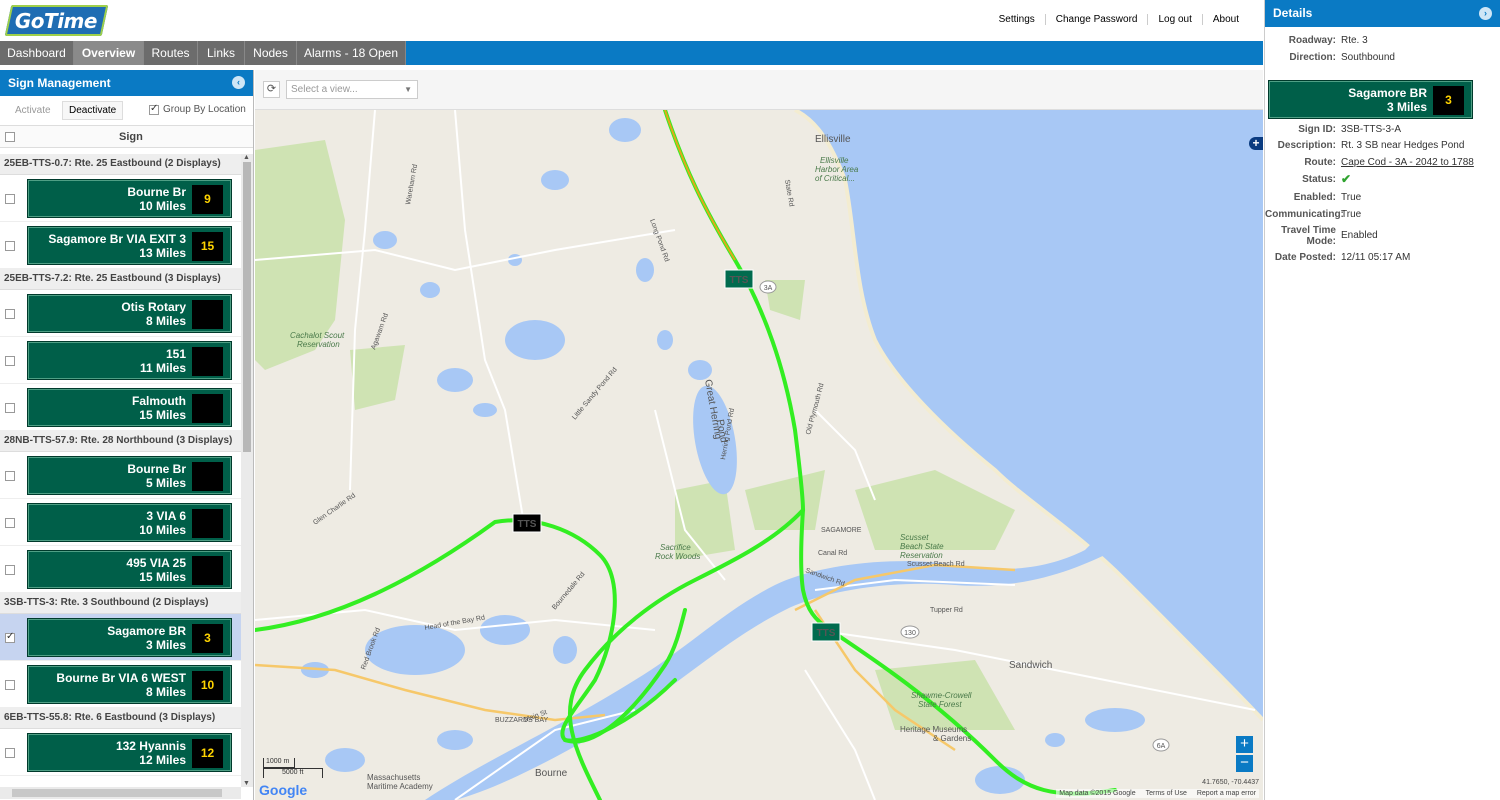 This screenshot has height=800, width=1500. I want to click on zoom-in-button: +, so click(1244, 744).